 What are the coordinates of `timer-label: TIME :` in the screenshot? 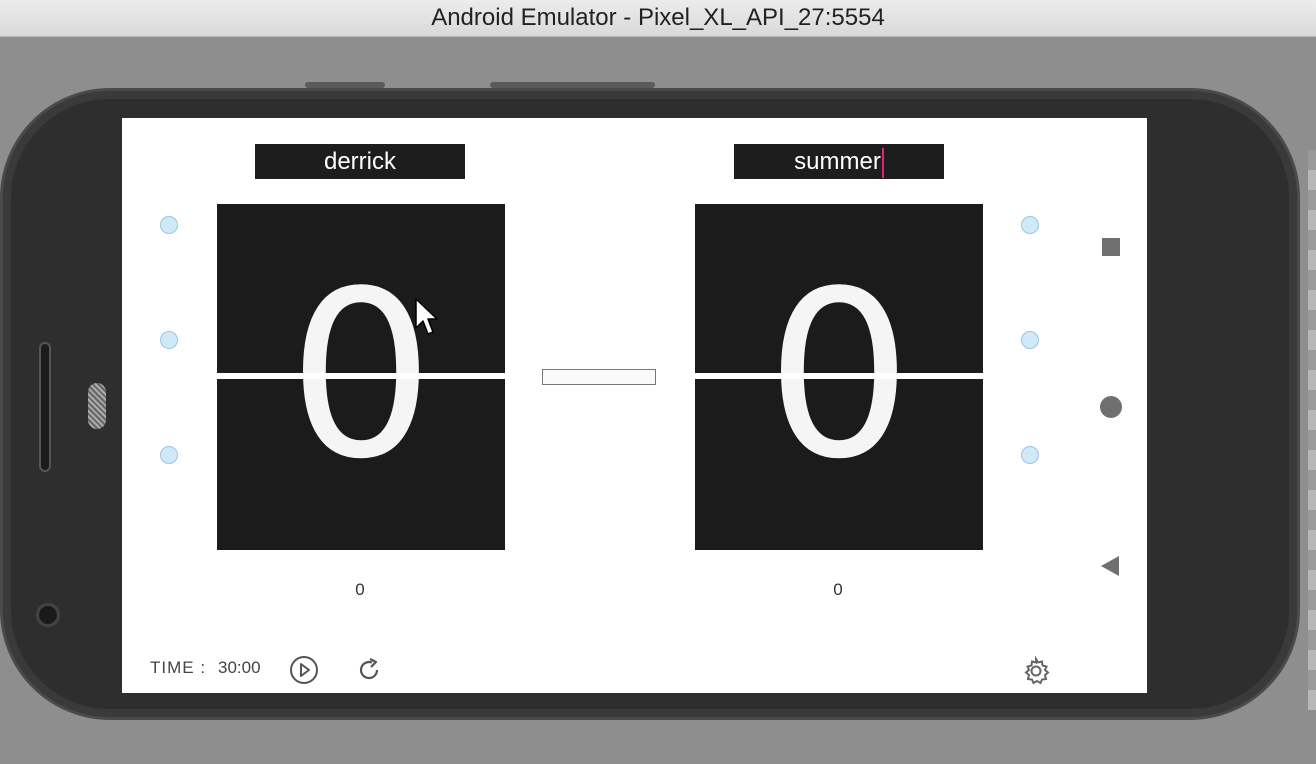 It's located at (178, 667).